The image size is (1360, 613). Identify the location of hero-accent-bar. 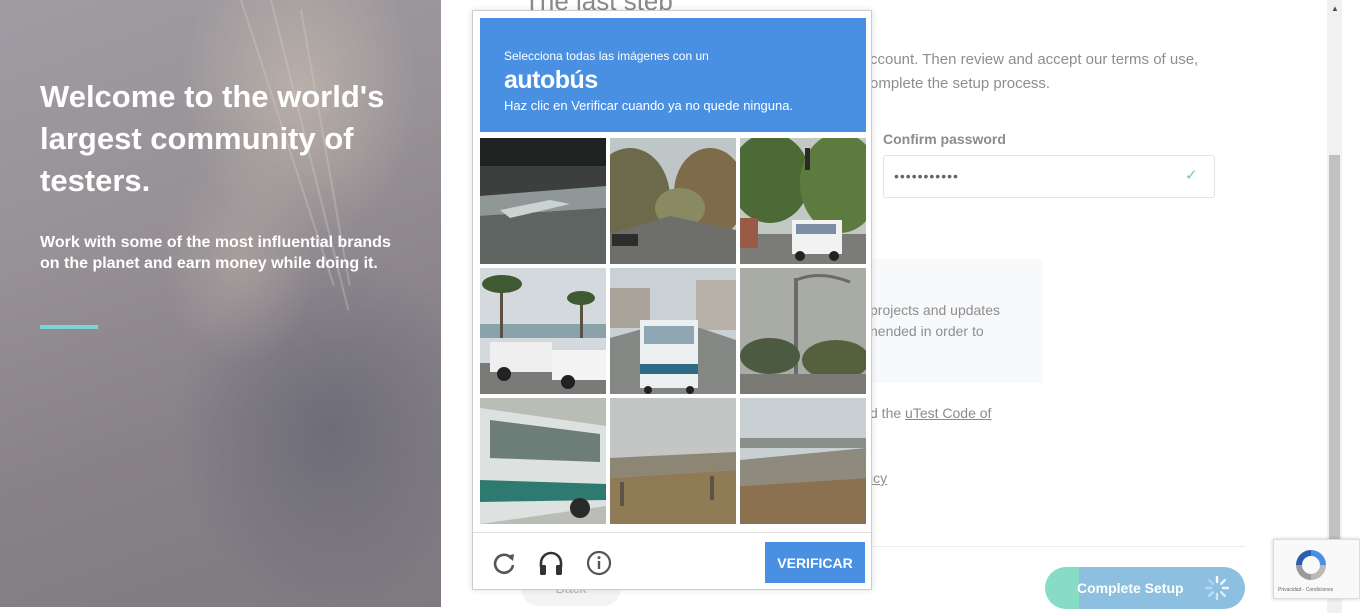
(69, 327).